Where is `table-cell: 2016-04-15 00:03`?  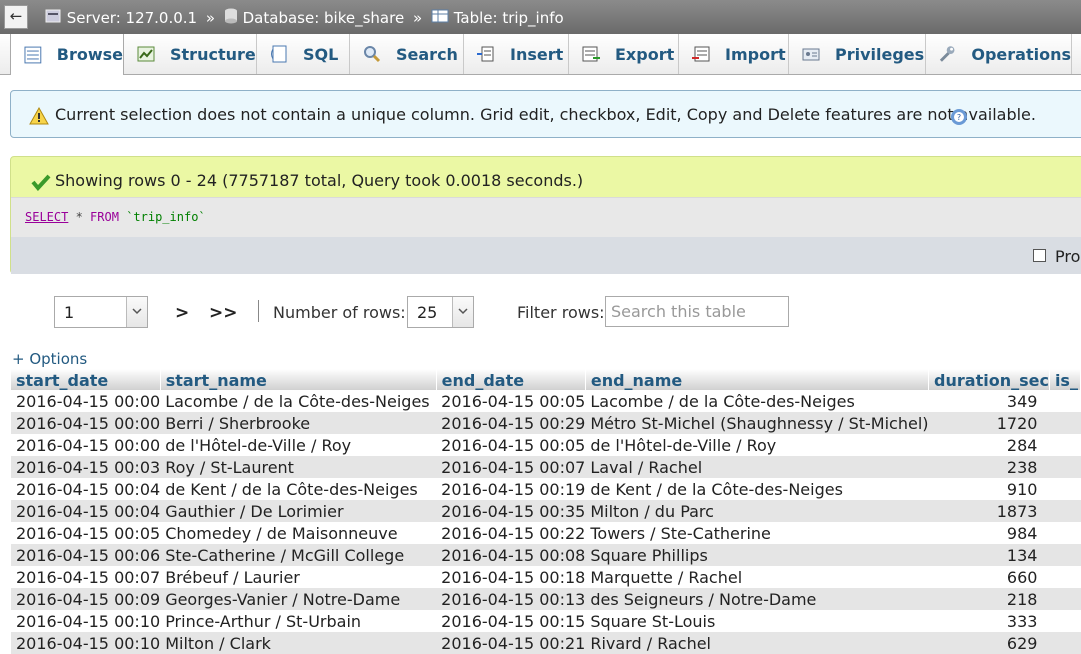
table-cell: 2016-04-15 00:03 is located at coordinates (86, 467).